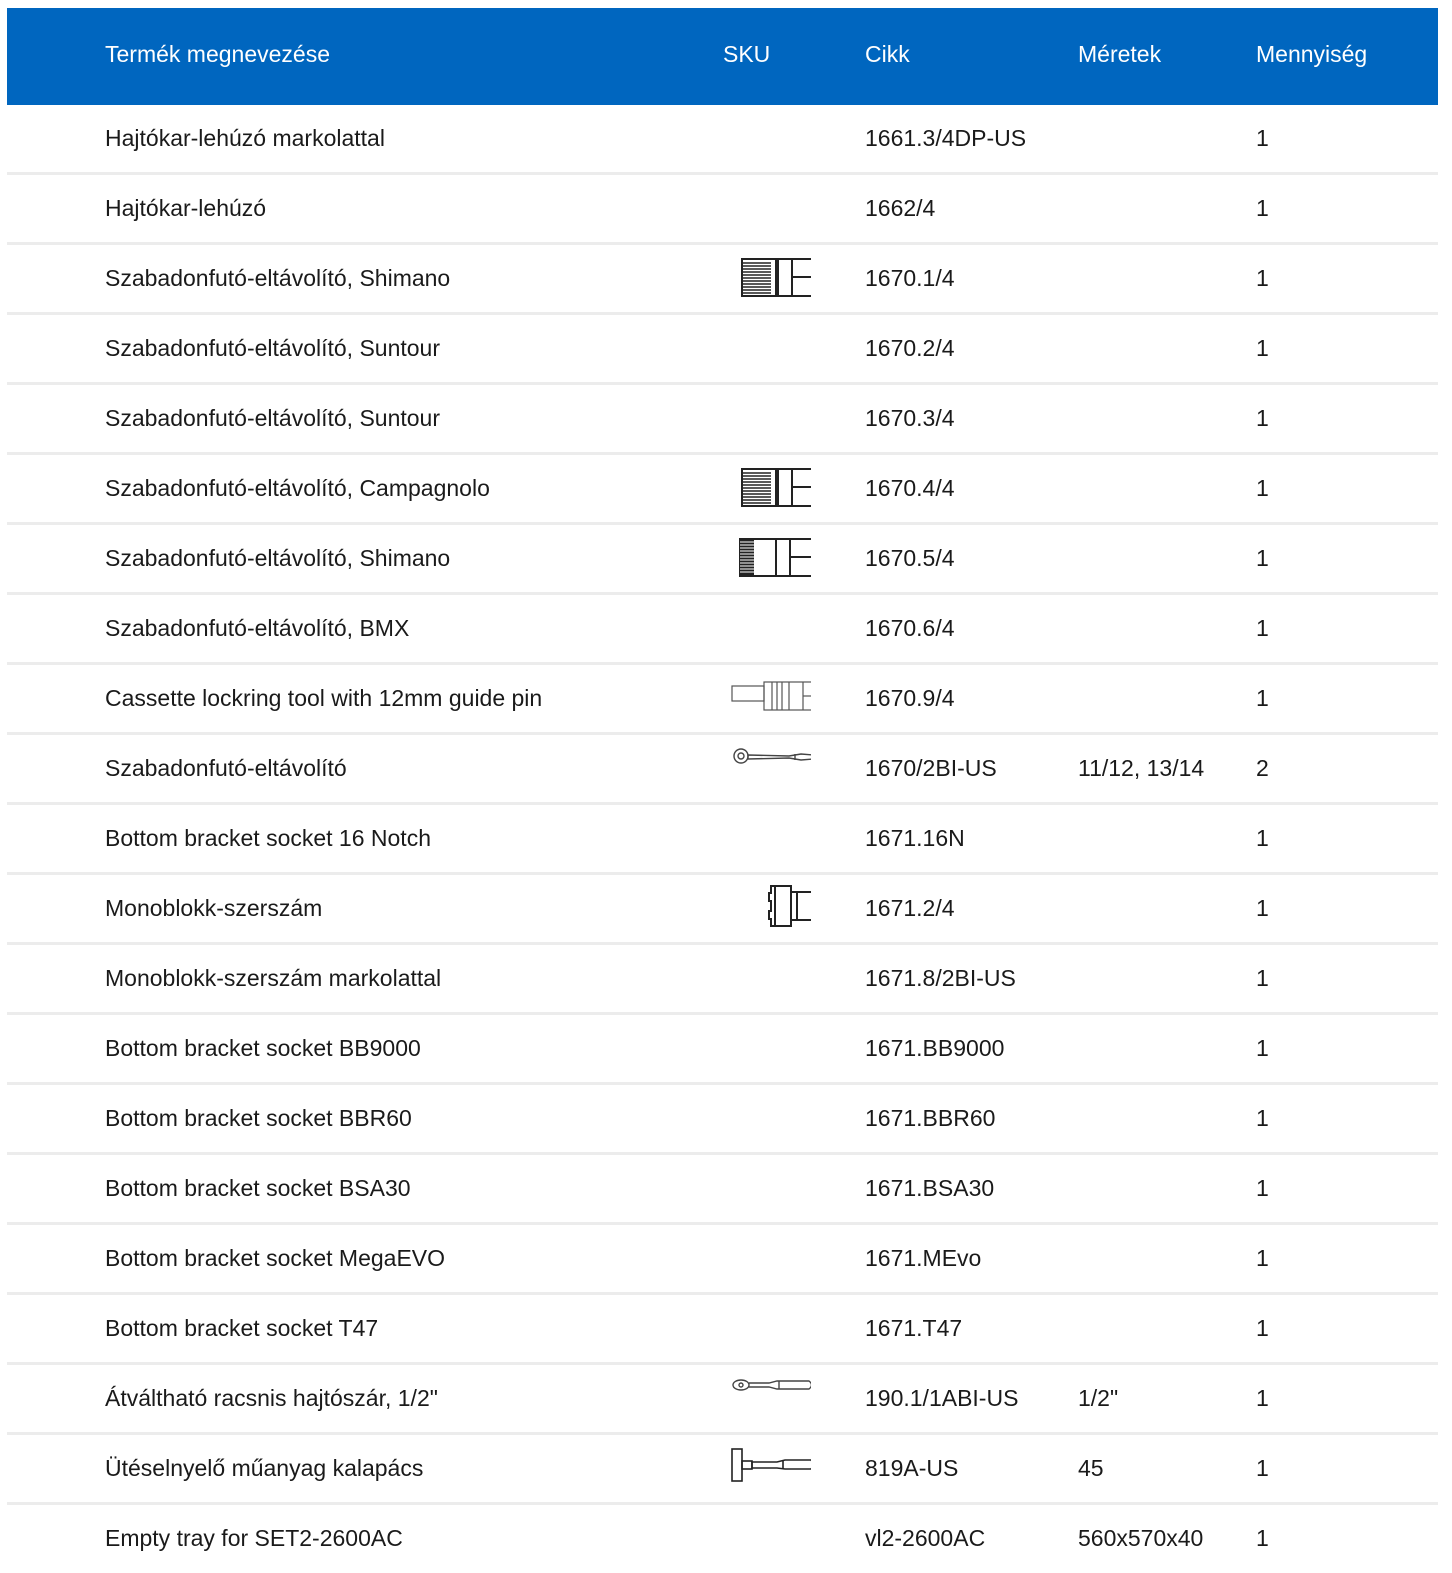  Describe the element at coordinates (765, 1468) in the screenshot. I see `hammer-icon` at that location.